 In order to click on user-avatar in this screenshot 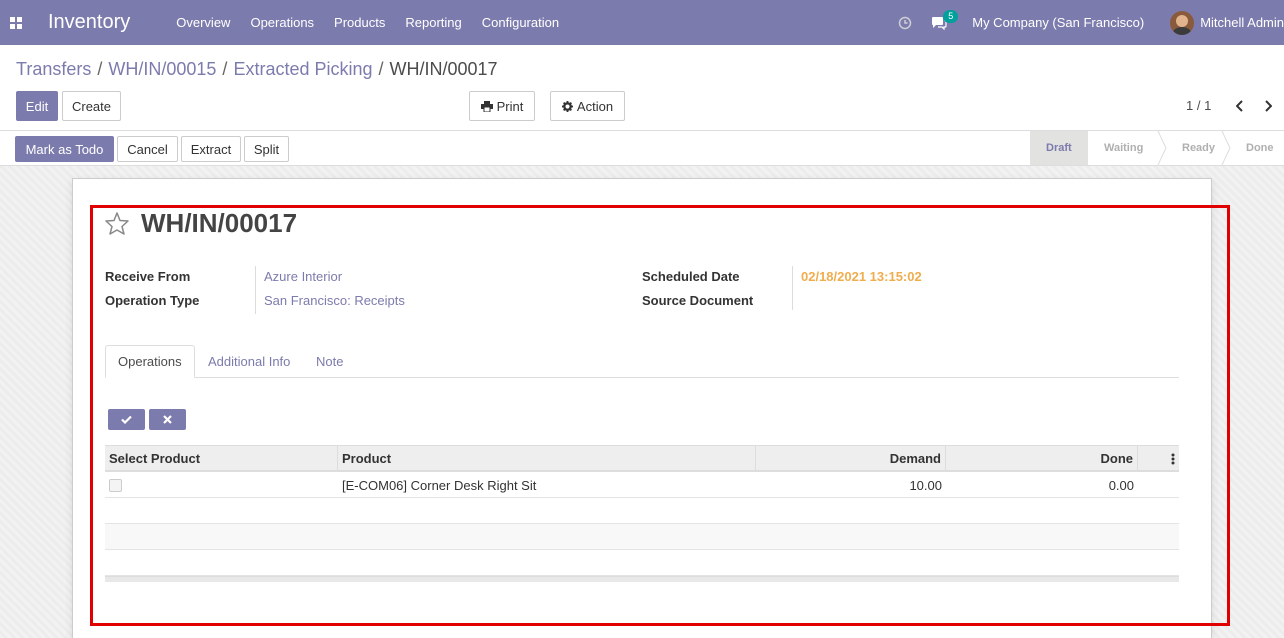, I will do `click(1182, 22)`.